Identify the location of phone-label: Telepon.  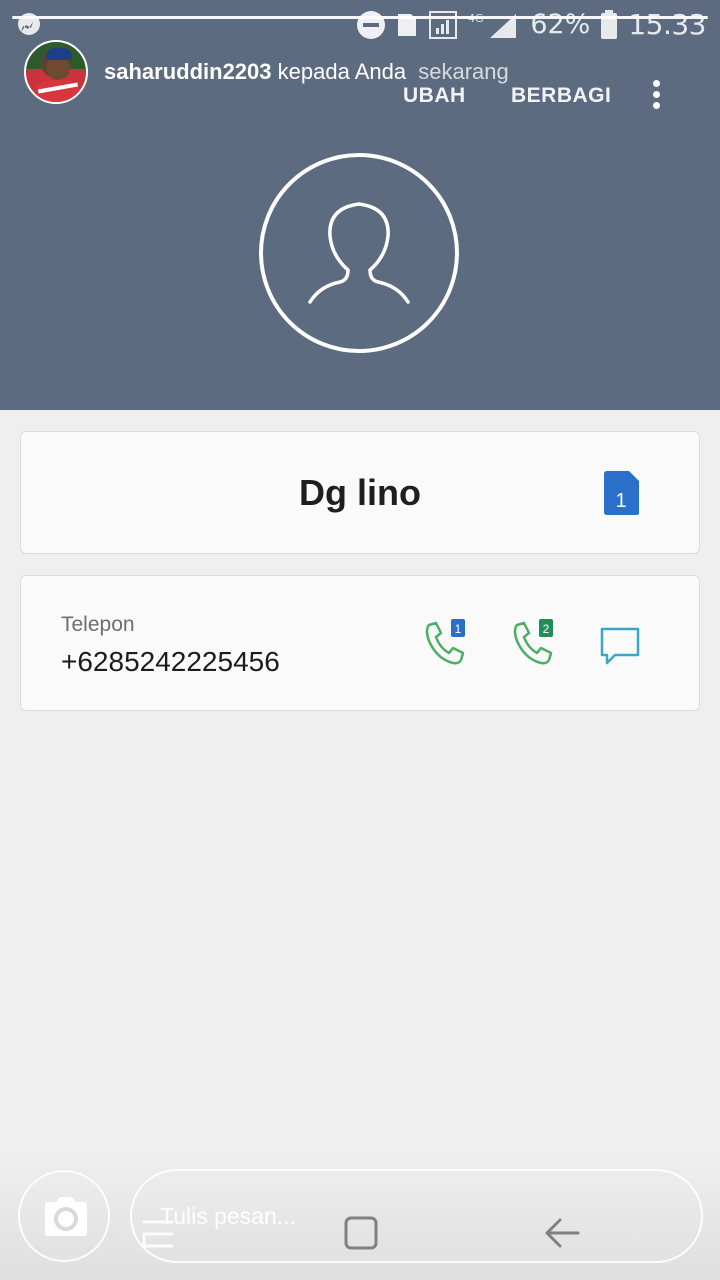
(98, 624).